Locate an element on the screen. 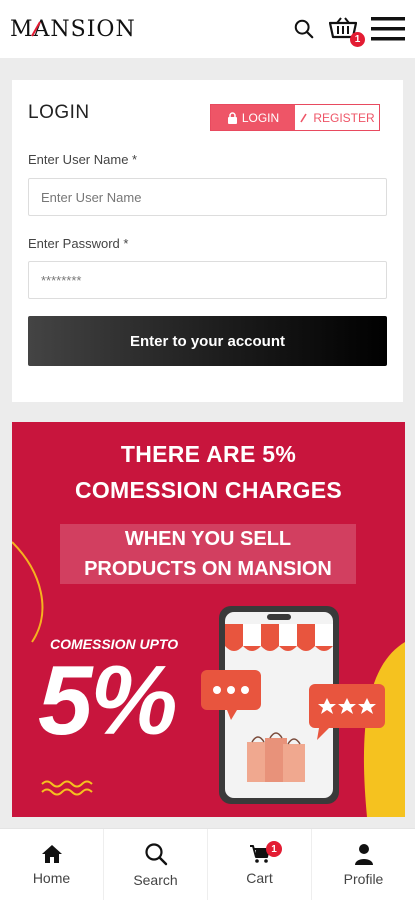 The width and height of the screenshot is (415, 900). logo-text: MANSION is located at coordinates (73, 29).